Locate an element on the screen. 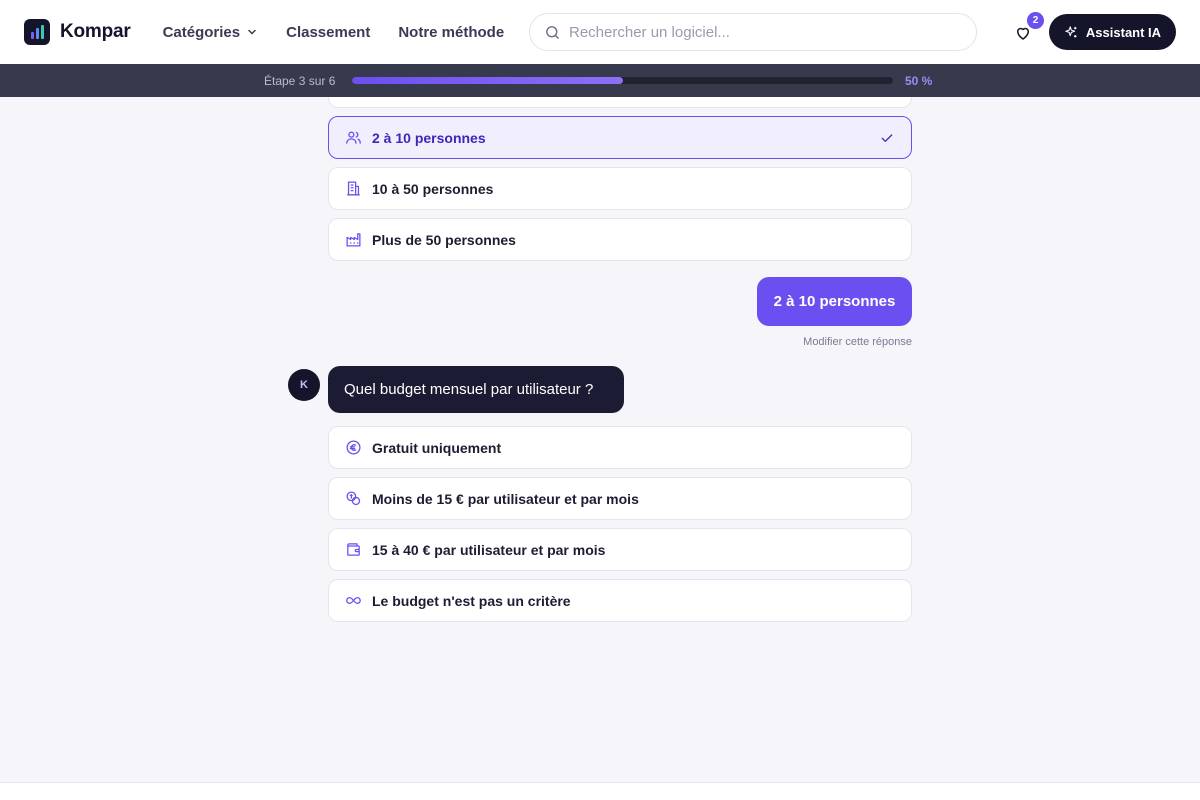  progress-track is located at coordinates (622, 80).